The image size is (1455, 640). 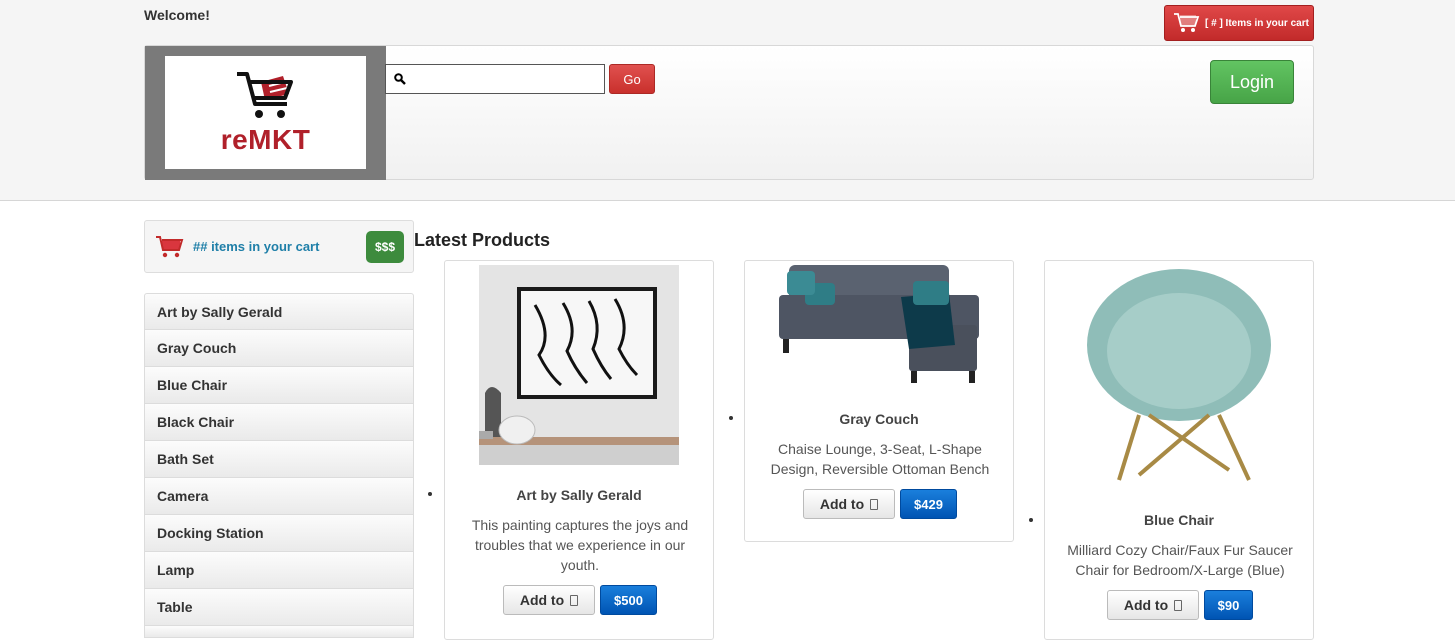 What do you see at coordinates (1228, 605) in the screenshot?
I see `price-button: $90` at bounding box center [1228, 605].